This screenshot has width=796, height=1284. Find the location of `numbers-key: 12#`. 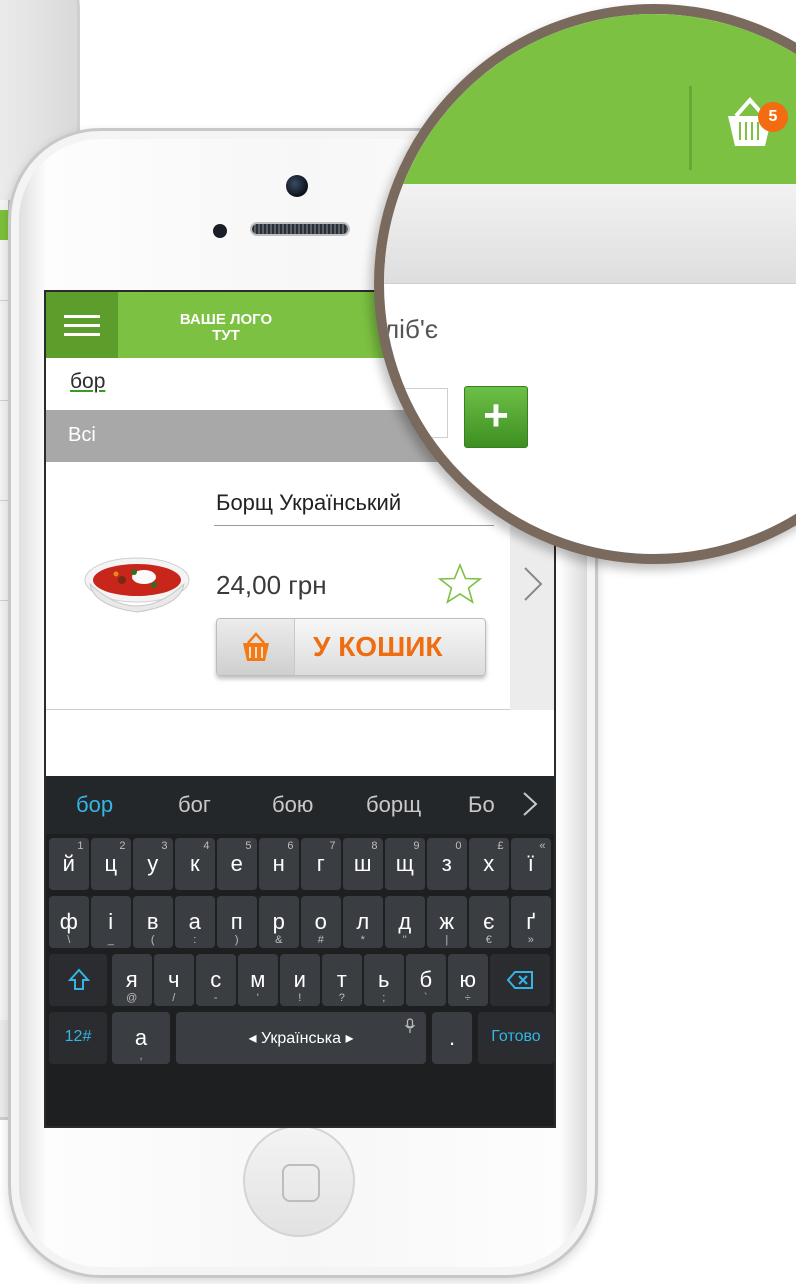

numbers-key: 12# is located at coordinates (78, 1038).